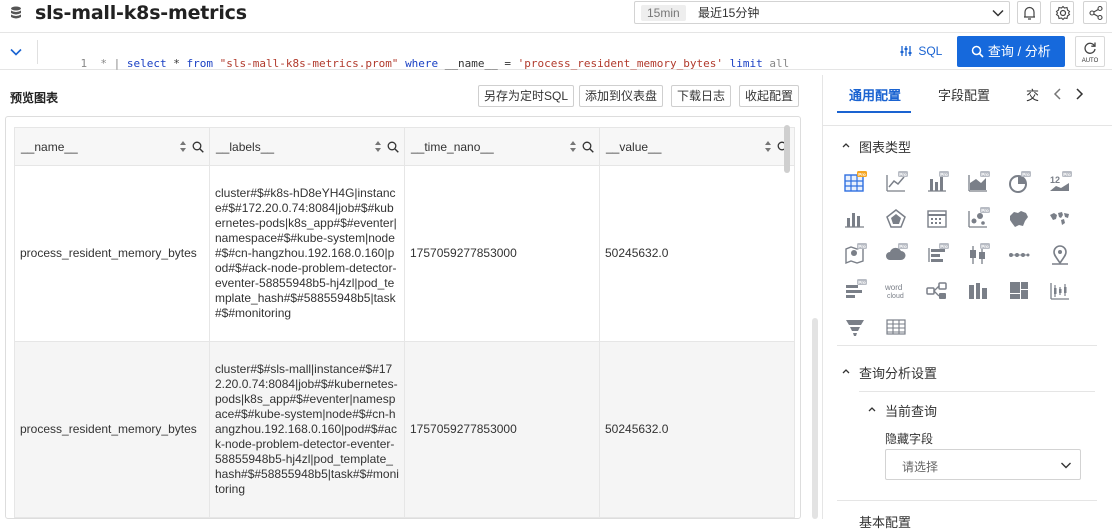 This screenshot has width=1112, height=531. Describe the element at coordinates (309, 63) in the screenshot. I see `query-token: "sls-mall-k8s-metrics.prom"` at that location.